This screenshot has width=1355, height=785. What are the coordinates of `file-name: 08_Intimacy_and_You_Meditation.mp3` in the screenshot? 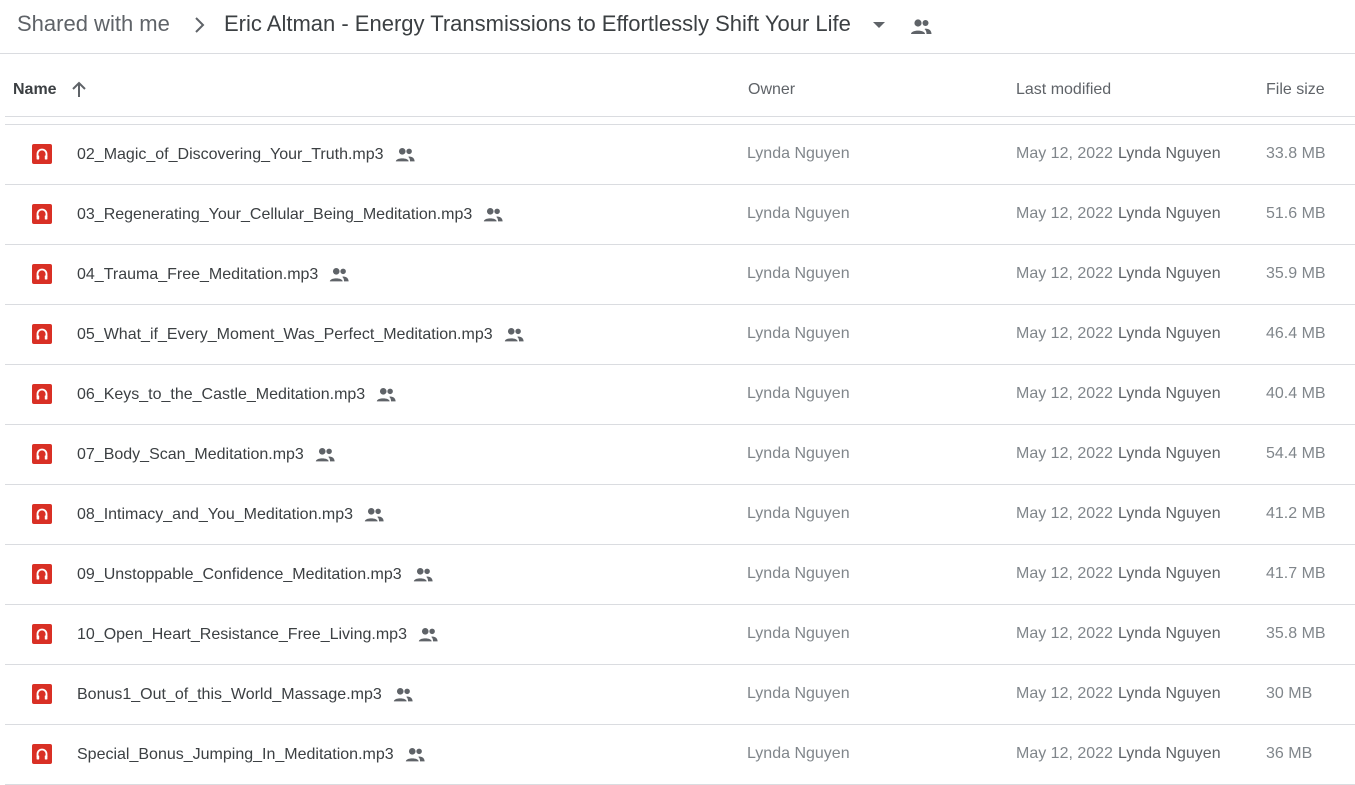 It's located at (215, 515).